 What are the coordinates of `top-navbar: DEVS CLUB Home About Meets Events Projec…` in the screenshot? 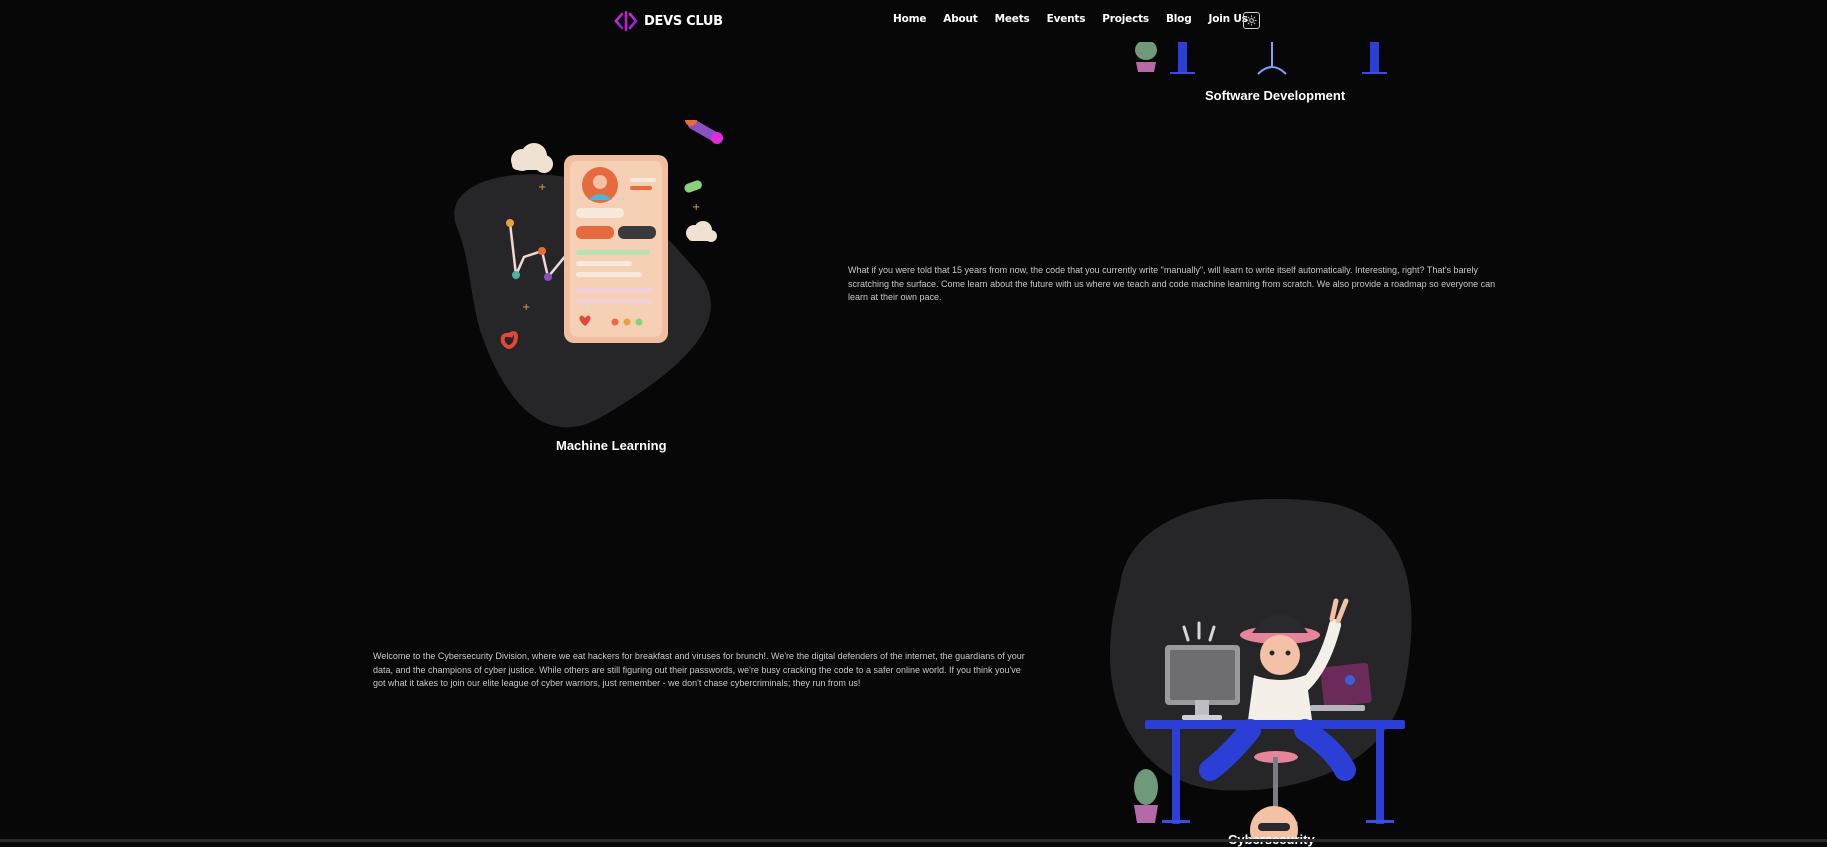 It's located at (913, 21).